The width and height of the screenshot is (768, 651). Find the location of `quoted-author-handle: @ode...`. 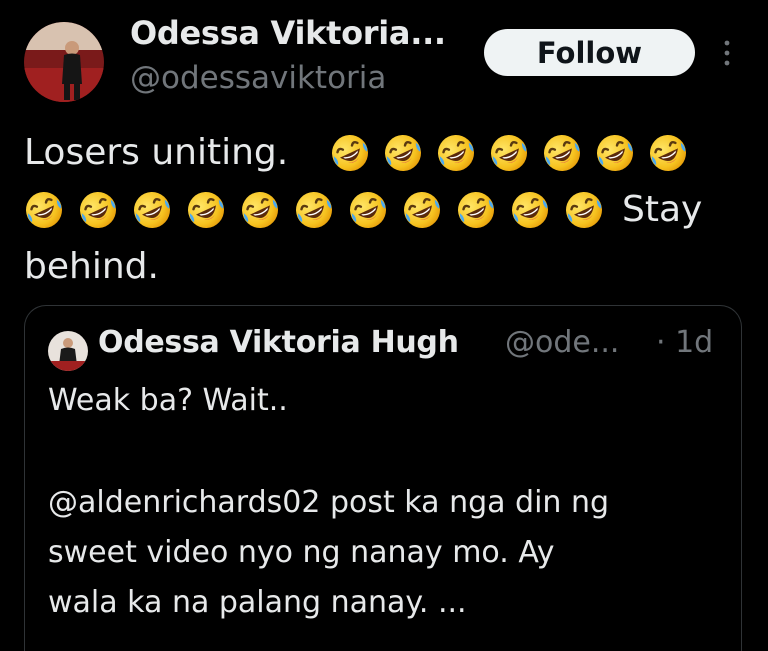

quoted-author-handle: @ode... is located at coordinates (562, 342).